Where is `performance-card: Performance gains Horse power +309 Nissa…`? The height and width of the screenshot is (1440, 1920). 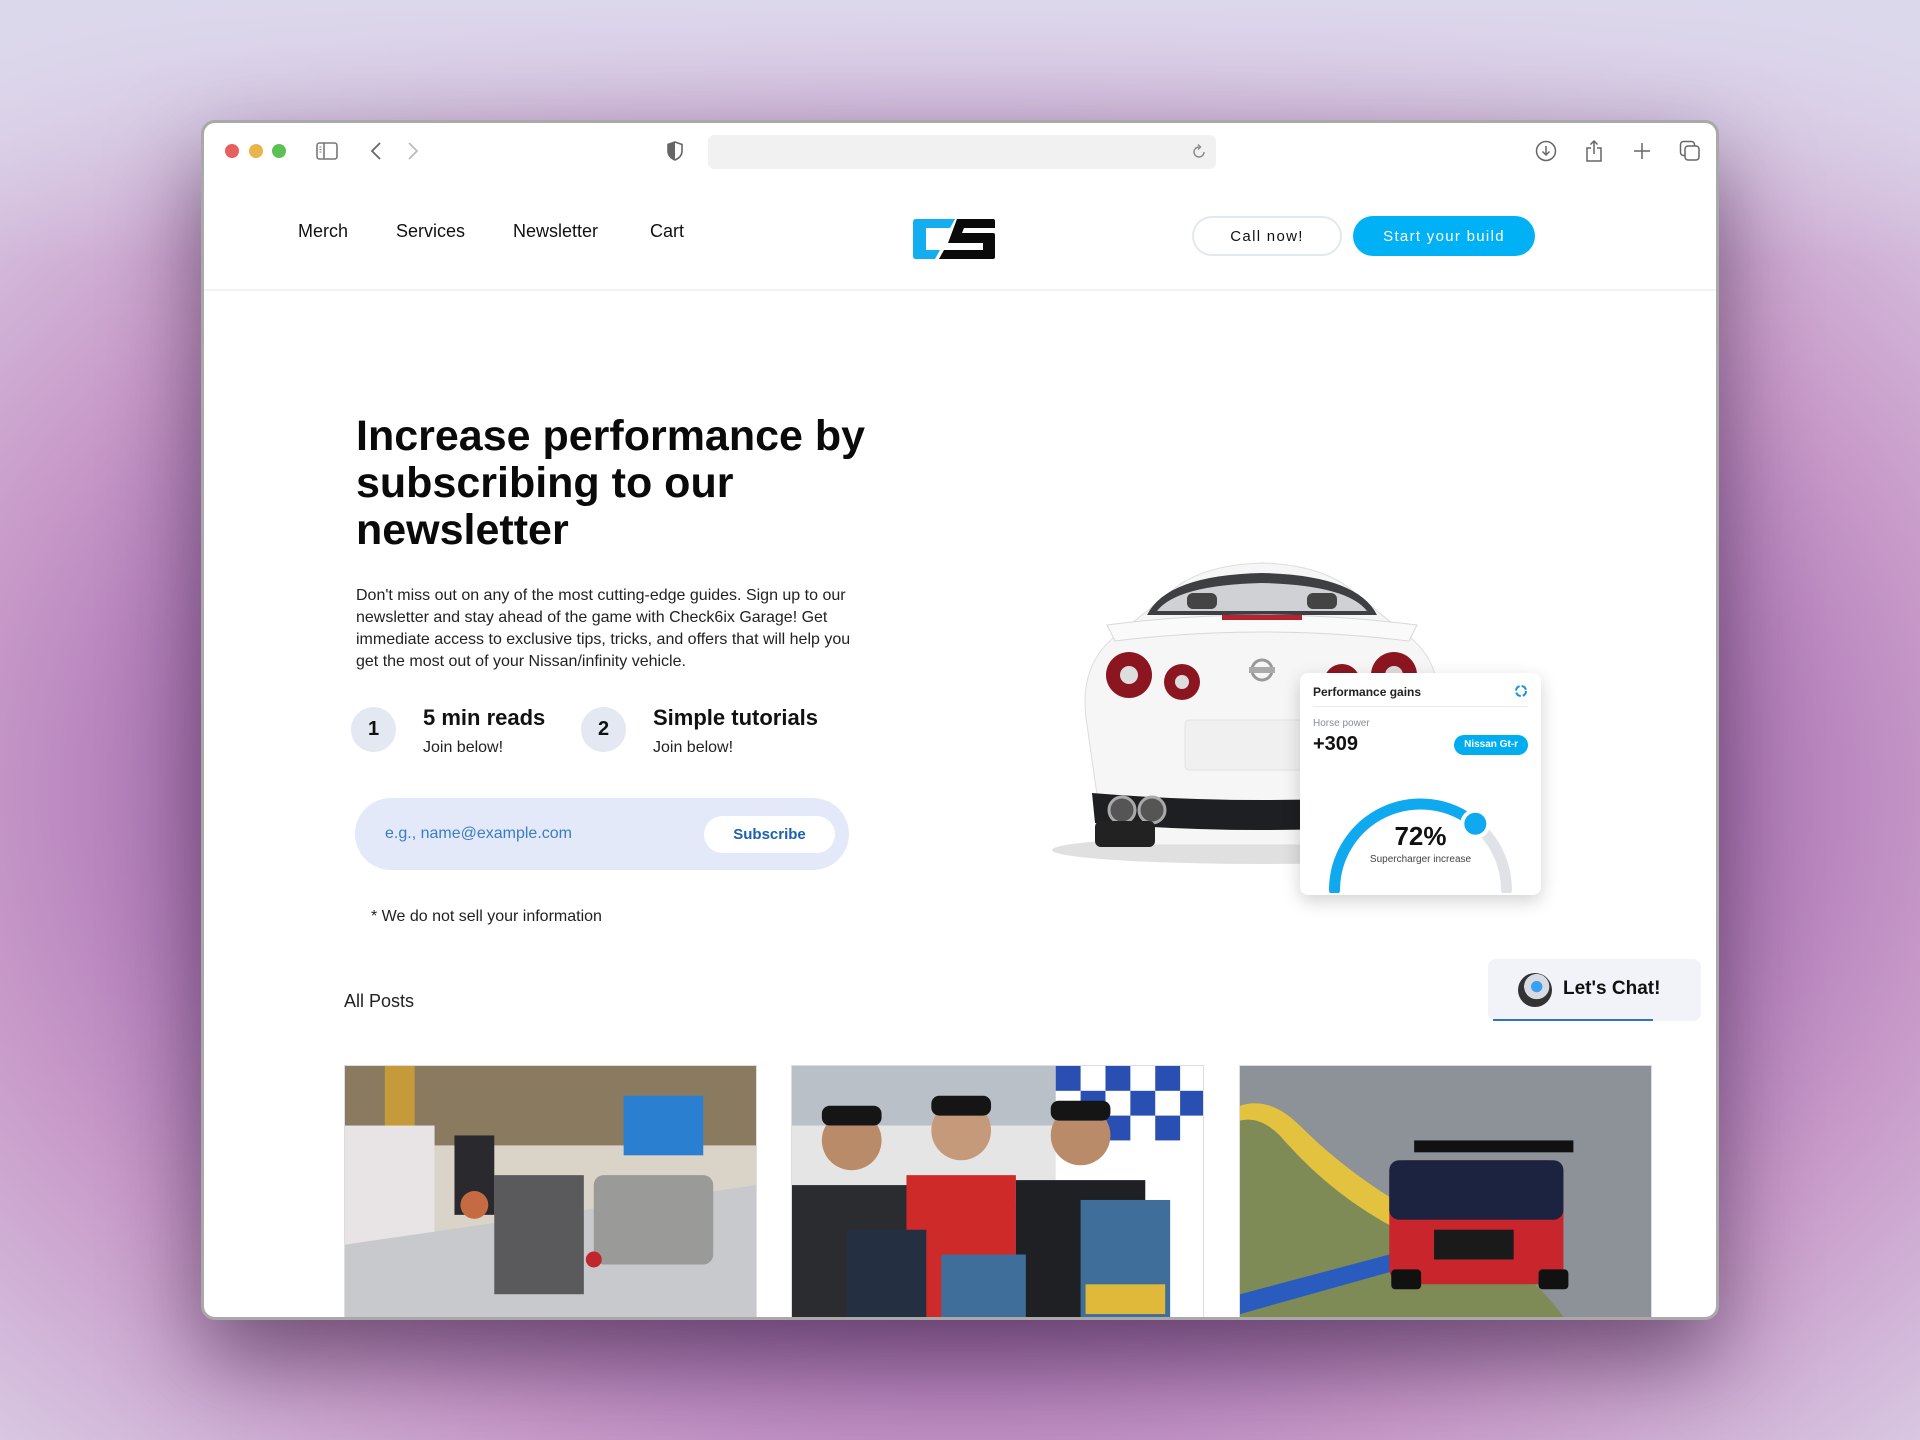 performance-card: Performance gains Horse power +309 Nissa… is located at coordinates (1420, 784).